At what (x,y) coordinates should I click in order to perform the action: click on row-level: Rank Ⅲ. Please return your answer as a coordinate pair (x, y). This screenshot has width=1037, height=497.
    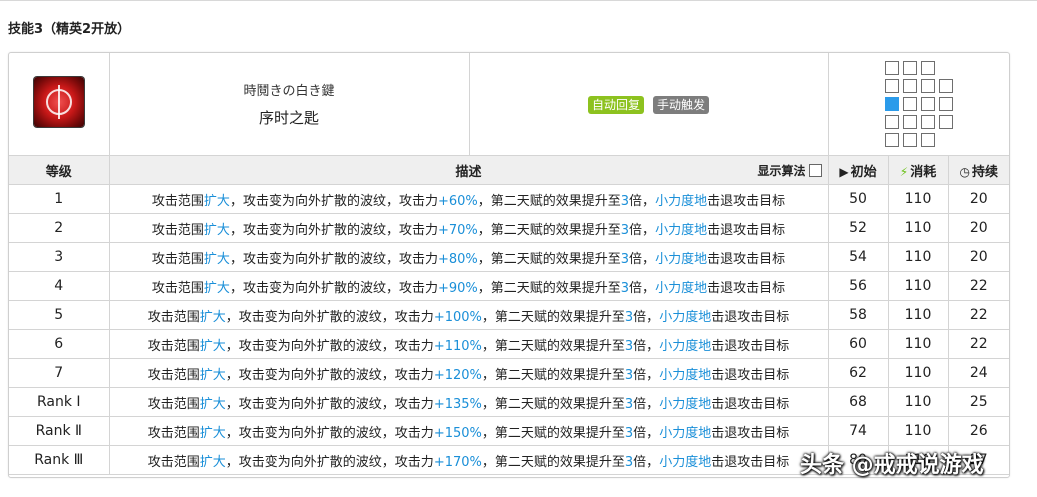
    Looking at the image, I should click on (59, 460).